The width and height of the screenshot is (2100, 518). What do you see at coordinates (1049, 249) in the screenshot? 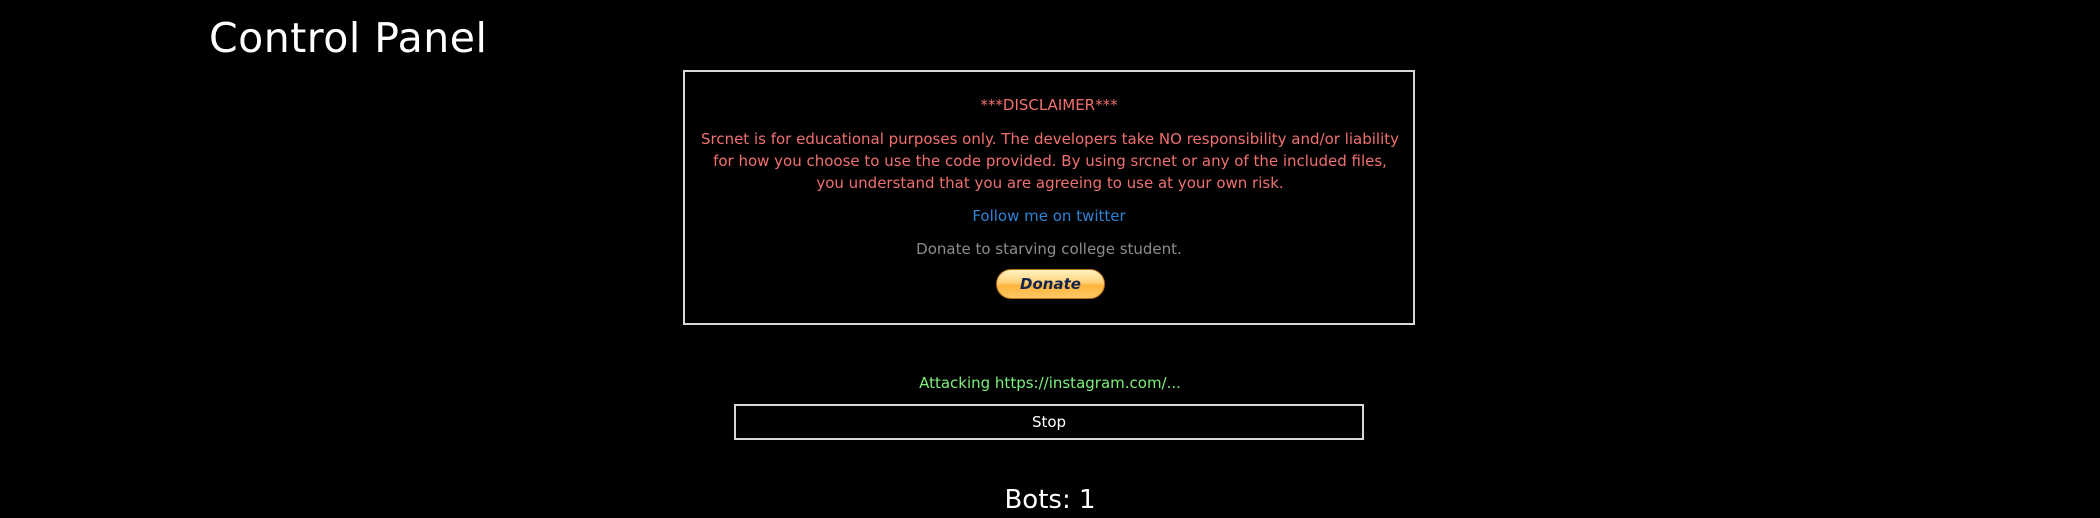
I see `donate-text: Donate to starving college student.` at bounding box center [1049, 249].